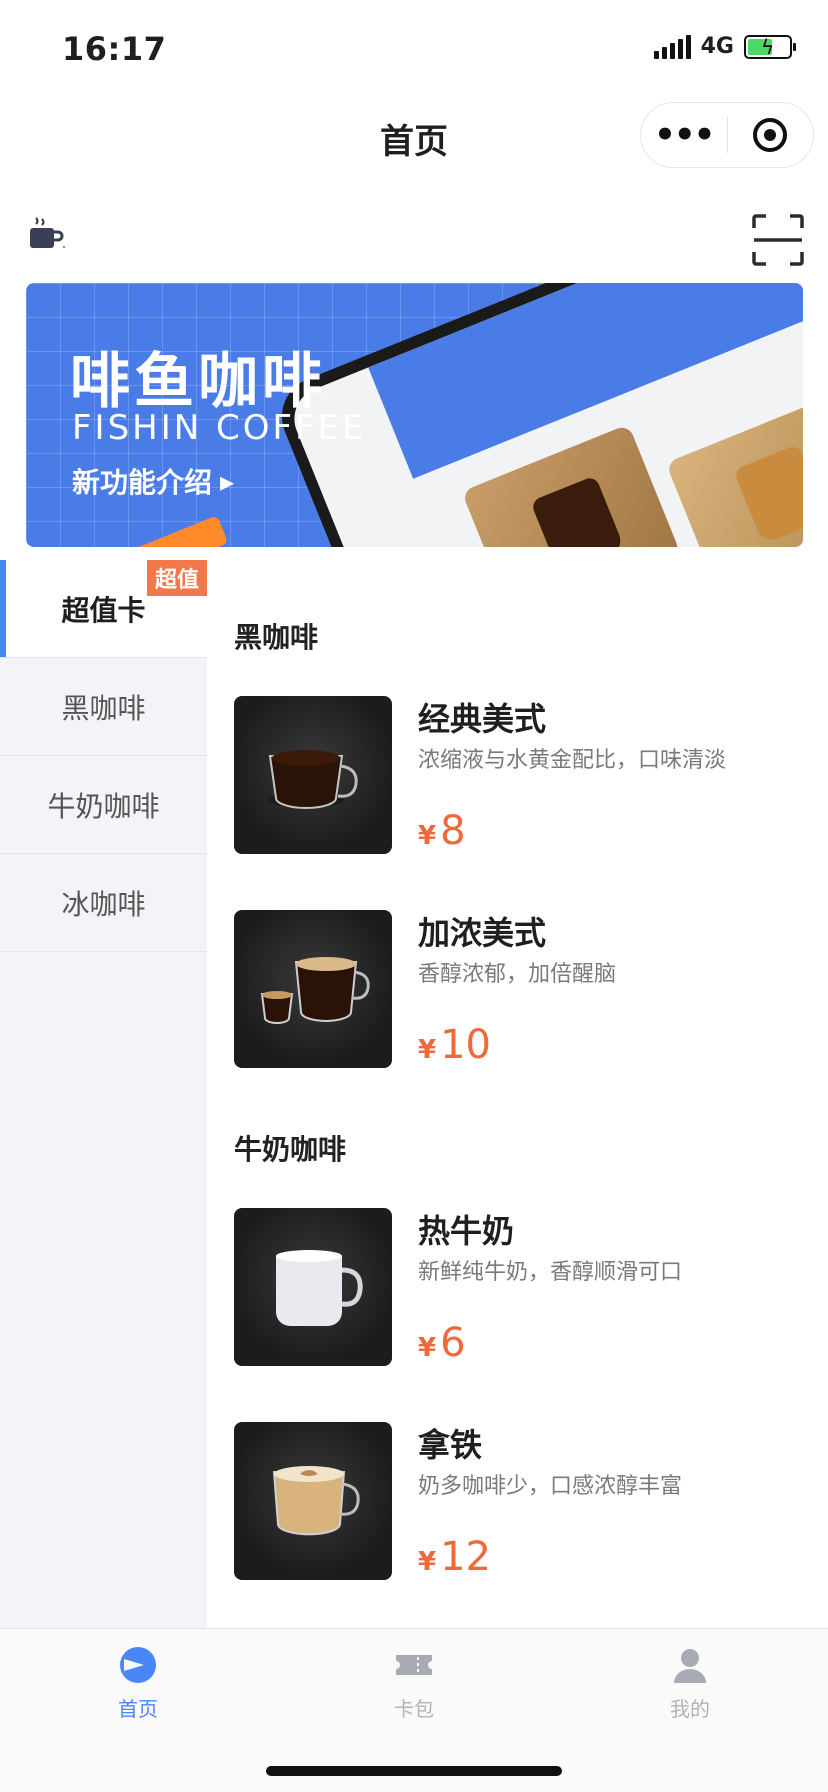 The image size is (828, 1792). Describe the element at coordinates (227, 481) in the screenshot. I see `chevron-right-icon: ▸` at that location.